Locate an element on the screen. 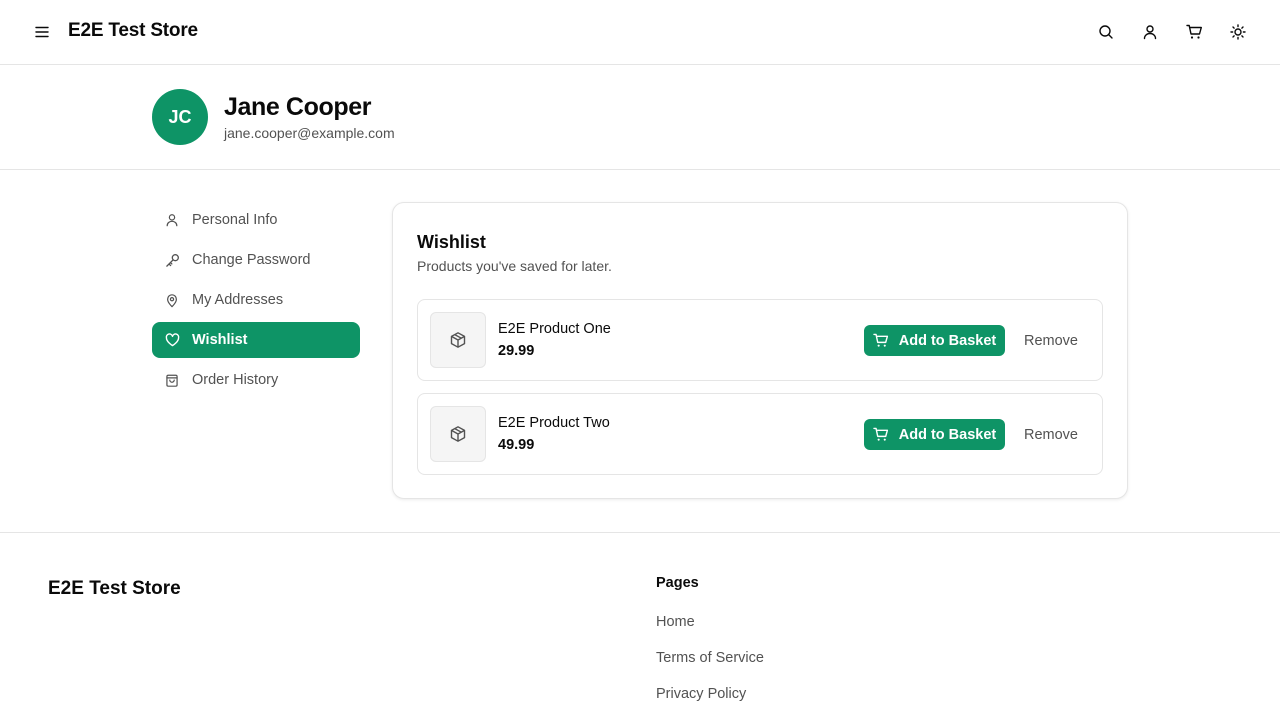  heart-icon is located at coordinates (172, 340).